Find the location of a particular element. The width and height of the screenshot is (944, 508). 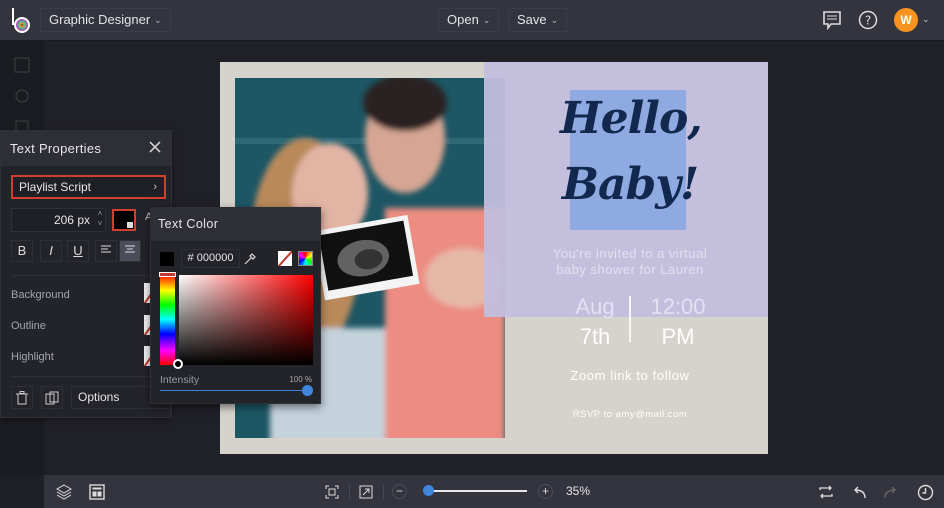

text-properties-header: Text Properties is located at coordinates (86, 148).